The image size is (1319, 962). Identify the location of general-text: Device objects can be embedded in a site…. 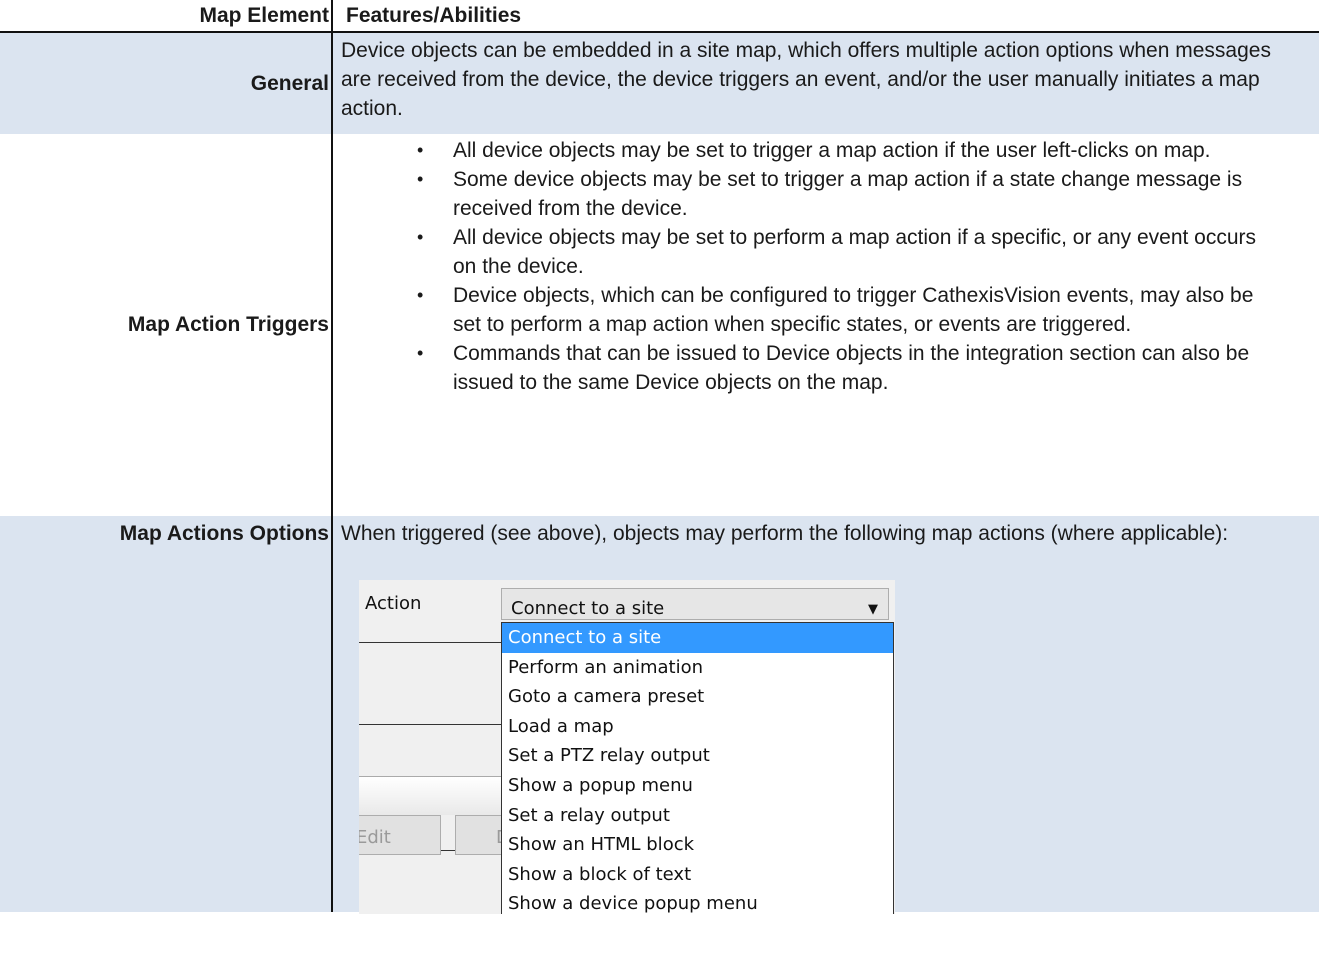
(806, 79).